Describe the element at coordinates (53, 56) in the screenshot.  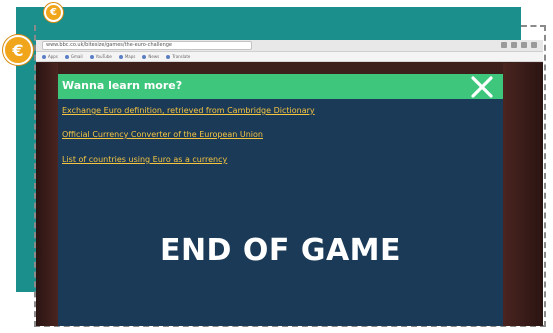
I see `bookmark-label: Apps` at that location.